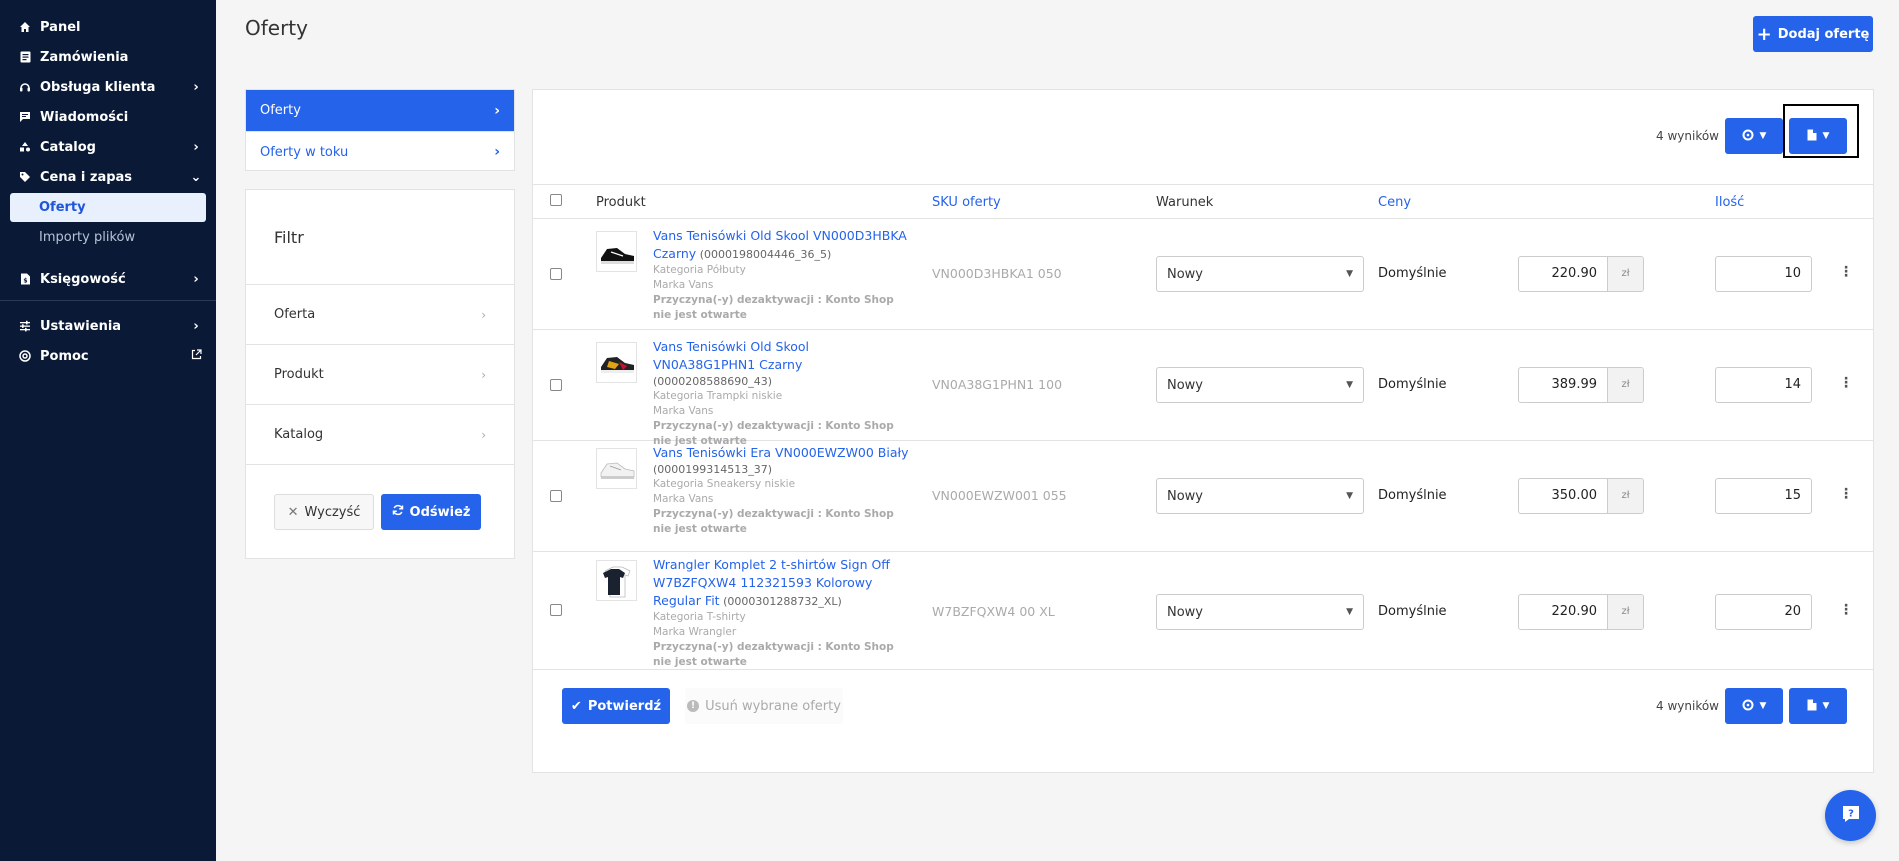 The height and width of the screenshot is (861, 1899). I want to click on nav-subitem-offers: Oferty, so click(108, 207).